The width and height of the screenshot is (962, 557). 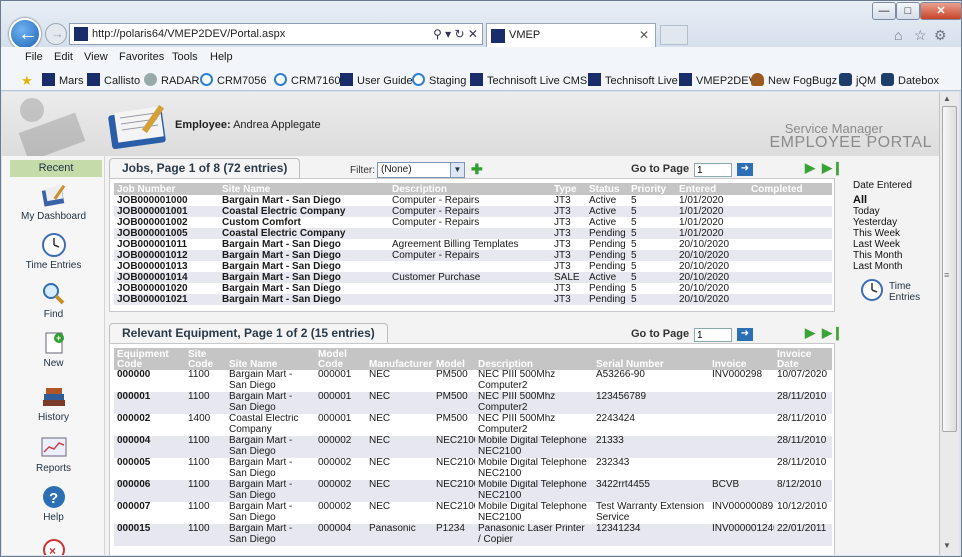 What do you see at coordinates (62, 80) in the screenshot?
I see `fav-mars: Mars` at bounding box center [62, 80].